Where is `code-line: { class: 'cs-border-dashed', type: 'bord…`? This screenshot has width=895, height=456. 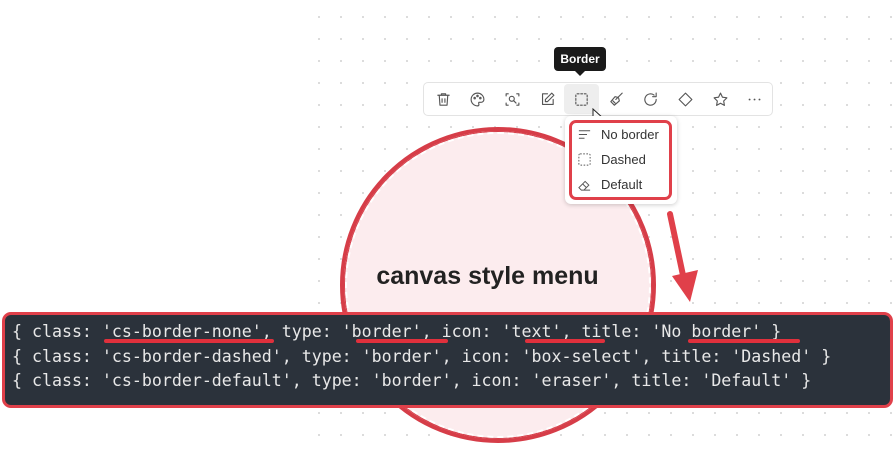
code-line: { class: 'cs-border-dashed', type: 'bord… is located at coordinates (422, 356).